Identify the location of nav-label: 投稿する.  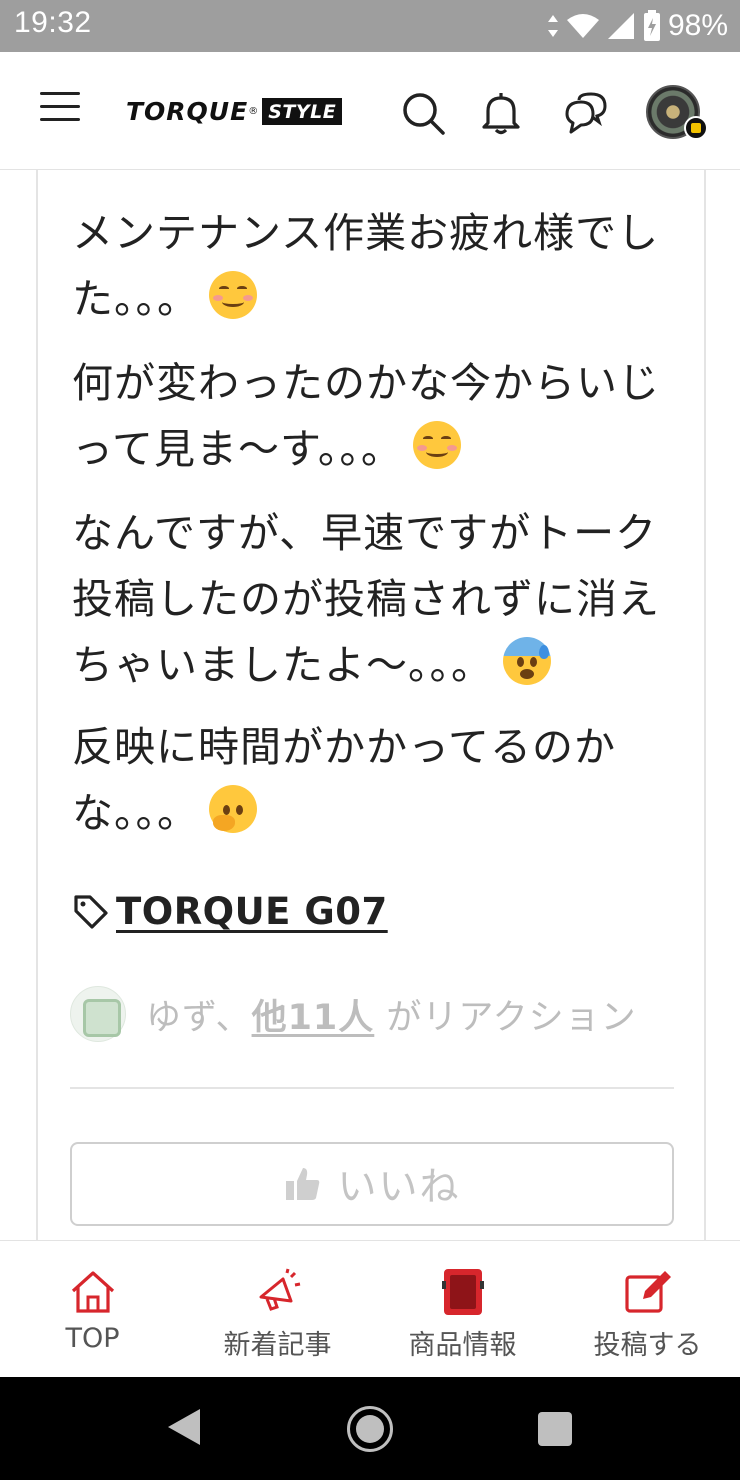
(647, 1345).